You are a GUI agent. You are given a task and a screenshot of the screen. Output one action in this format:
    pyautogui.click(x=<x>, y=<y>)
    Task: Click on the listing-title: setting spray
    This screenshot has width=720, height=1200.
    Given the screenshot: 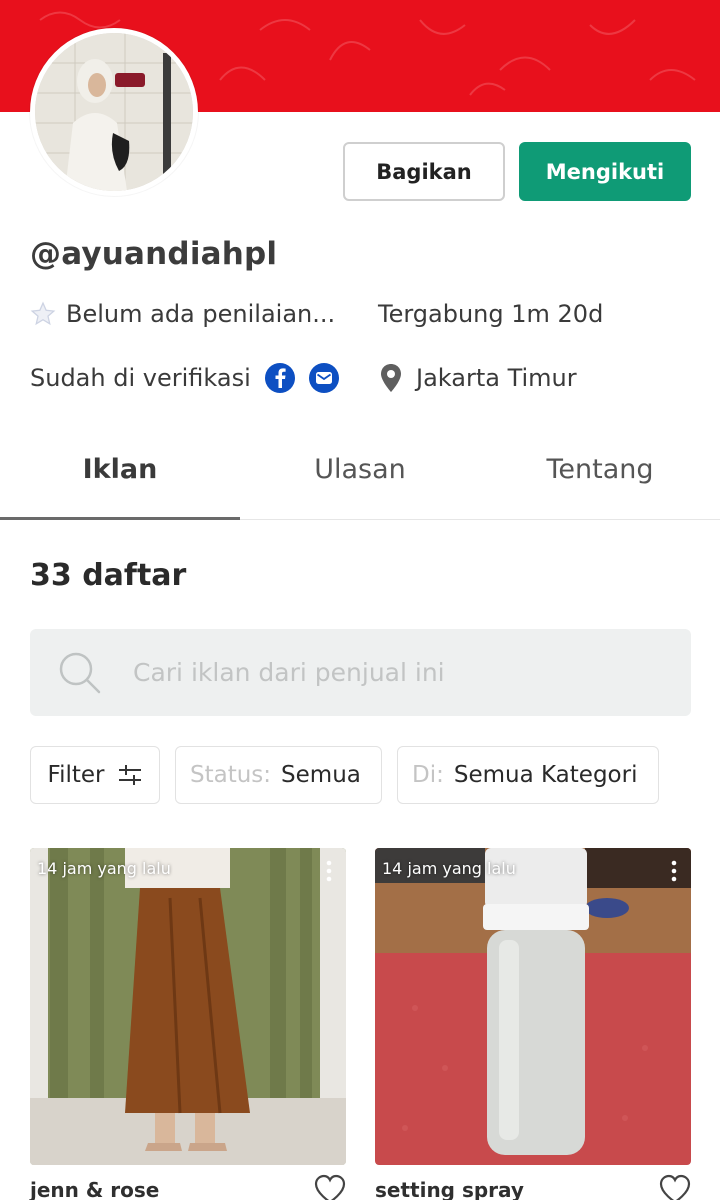 What is the action you would take?
    pyautogui.click(x=449, y=1189)
    